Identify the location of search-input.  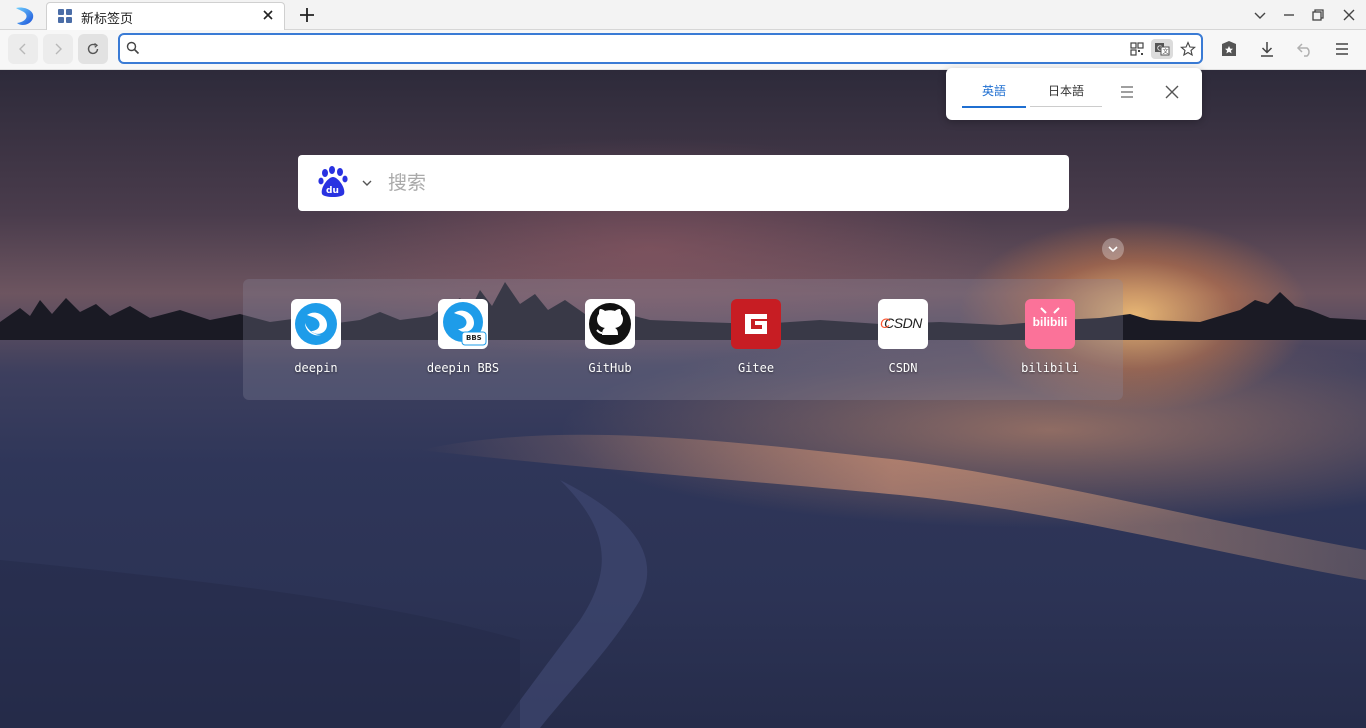
(718, 183).